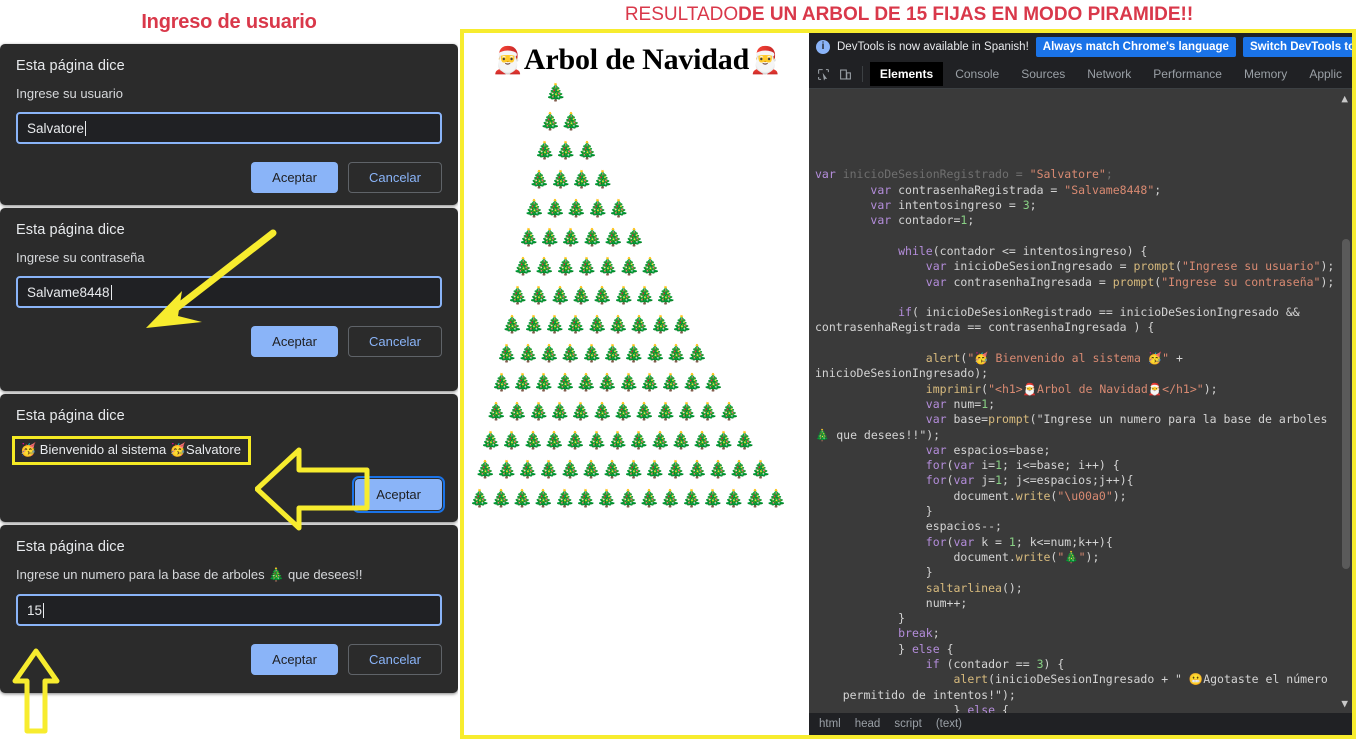 This screenshot has width=1360, height=742. What do you see at coordinates (70, 547) in the screenshot?
I see `dialog-title: Esta página dice` at bounding box center [70, 547].